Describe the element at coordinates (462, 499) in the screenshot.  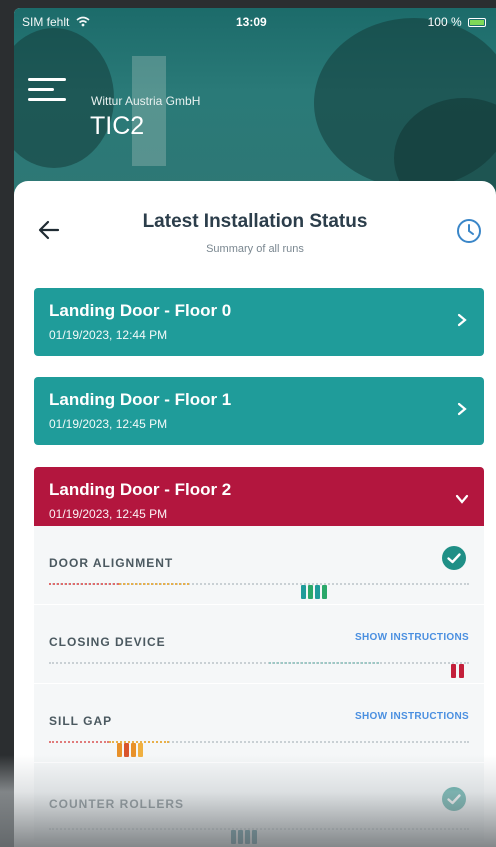
I see `chevron-down-icon` at that location.